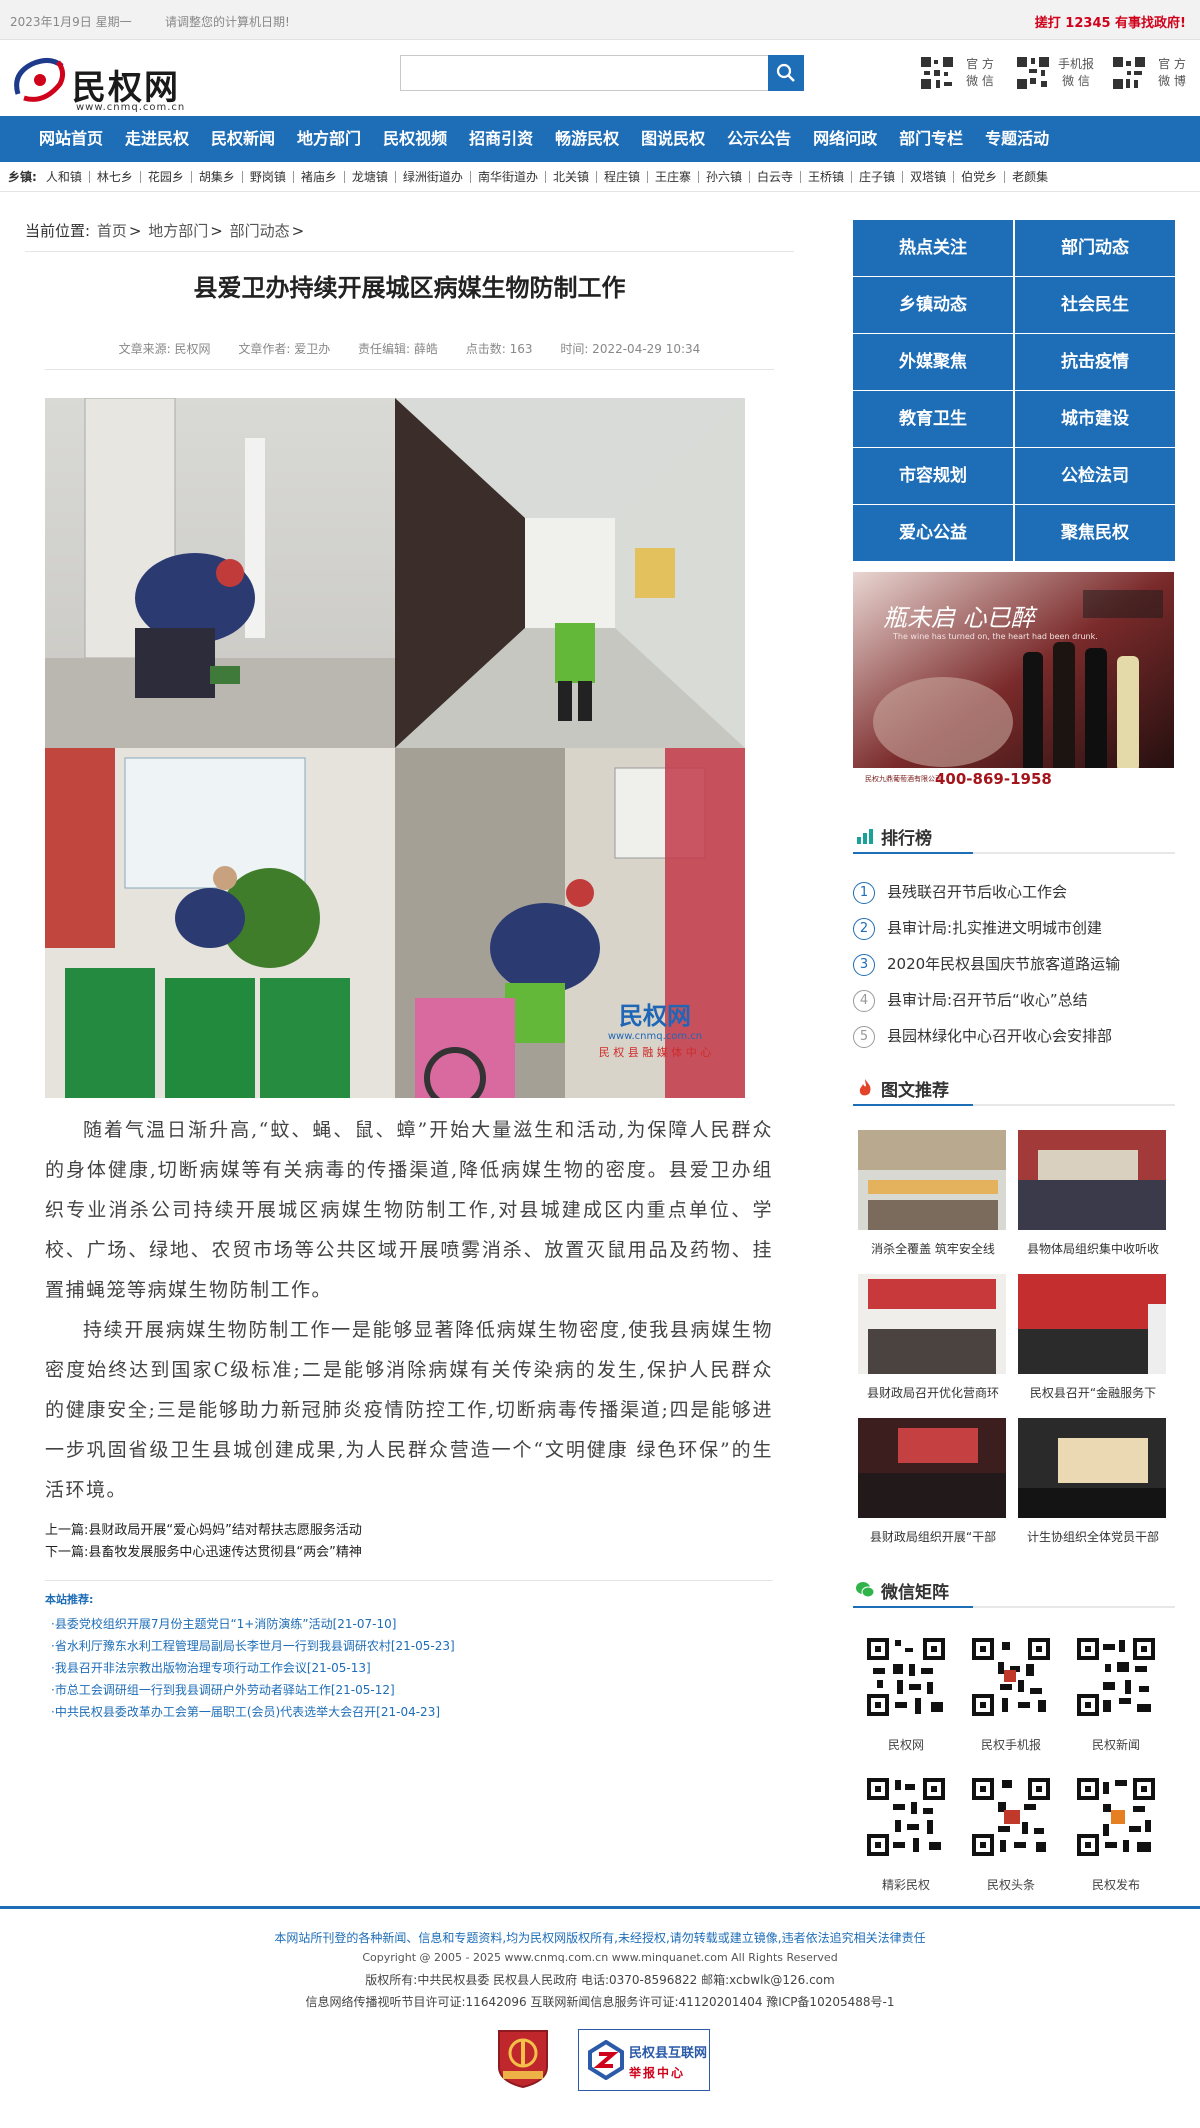 This screenshot has height=2128, width=1200. What do you see at coordinates (499, 349) in the screenshot?
I see `meta-clicks: 点击数: 163` at bounding box center [499, 349].